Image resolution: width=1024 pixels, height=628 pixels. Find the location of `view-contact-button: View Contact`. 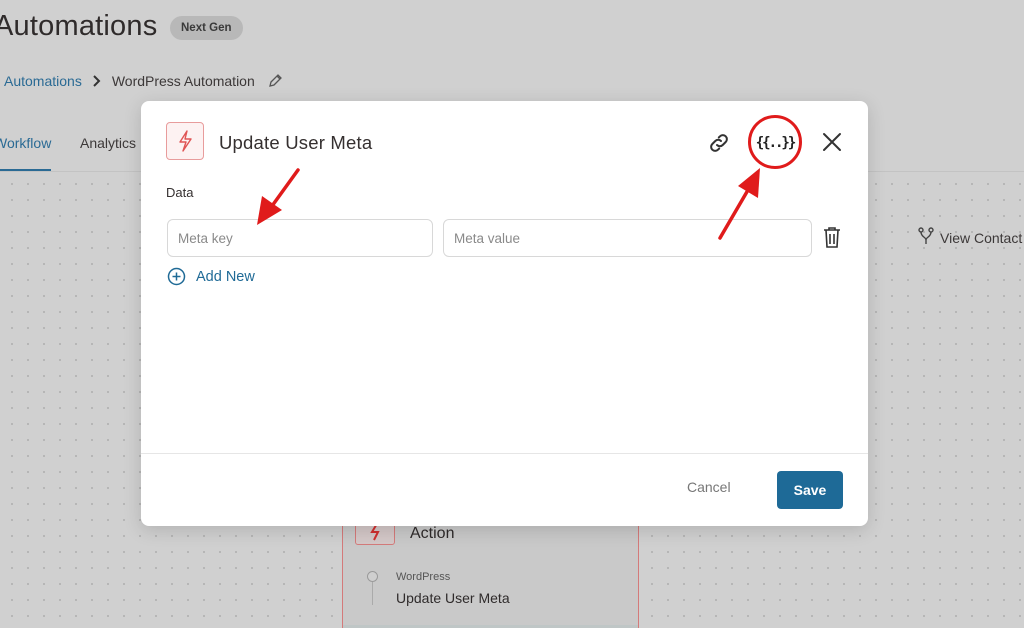

view-contact-button: View Contact is located at coordinates (970, 237).